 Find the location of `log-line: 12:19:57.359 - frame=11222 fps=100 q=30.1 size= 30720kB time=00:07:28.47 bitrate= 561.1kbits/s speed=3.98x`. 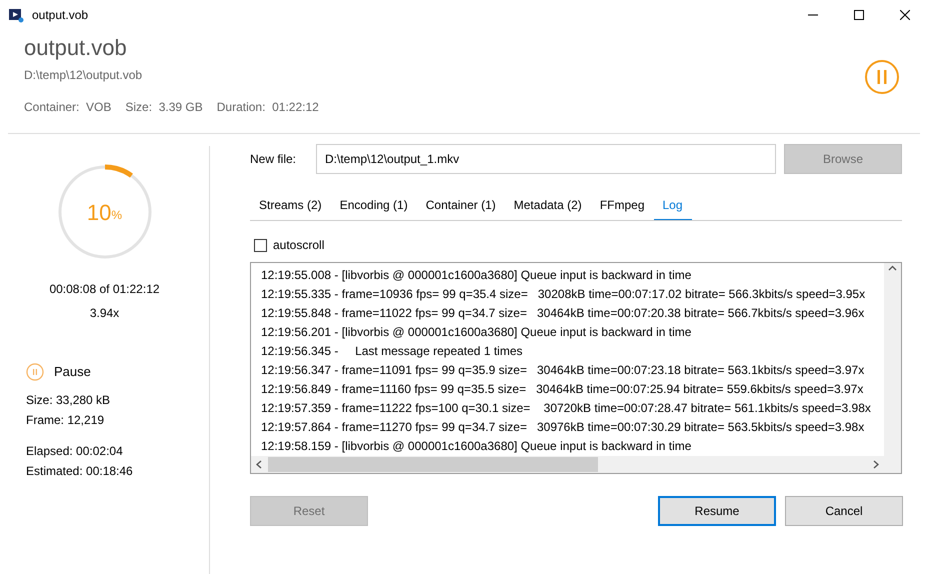

log-line: 12:19:57.359 - frame=11222 fps=100 q=30.1 size= 30720kB time=00:07:28.47 bitrate= 561.1kbits/s speed=3.98x is located at coordinates (566, 408).